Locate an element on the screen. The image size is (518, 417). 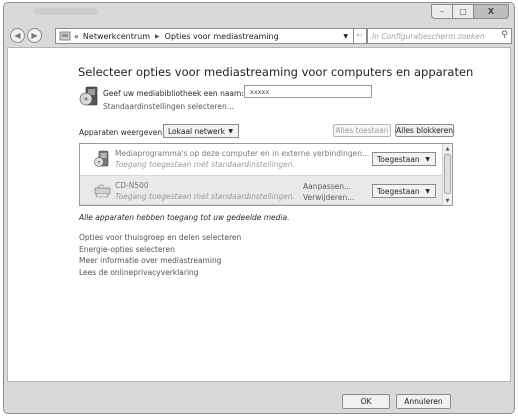
device-name: CD-N500 is located at coordinates (132, 185).